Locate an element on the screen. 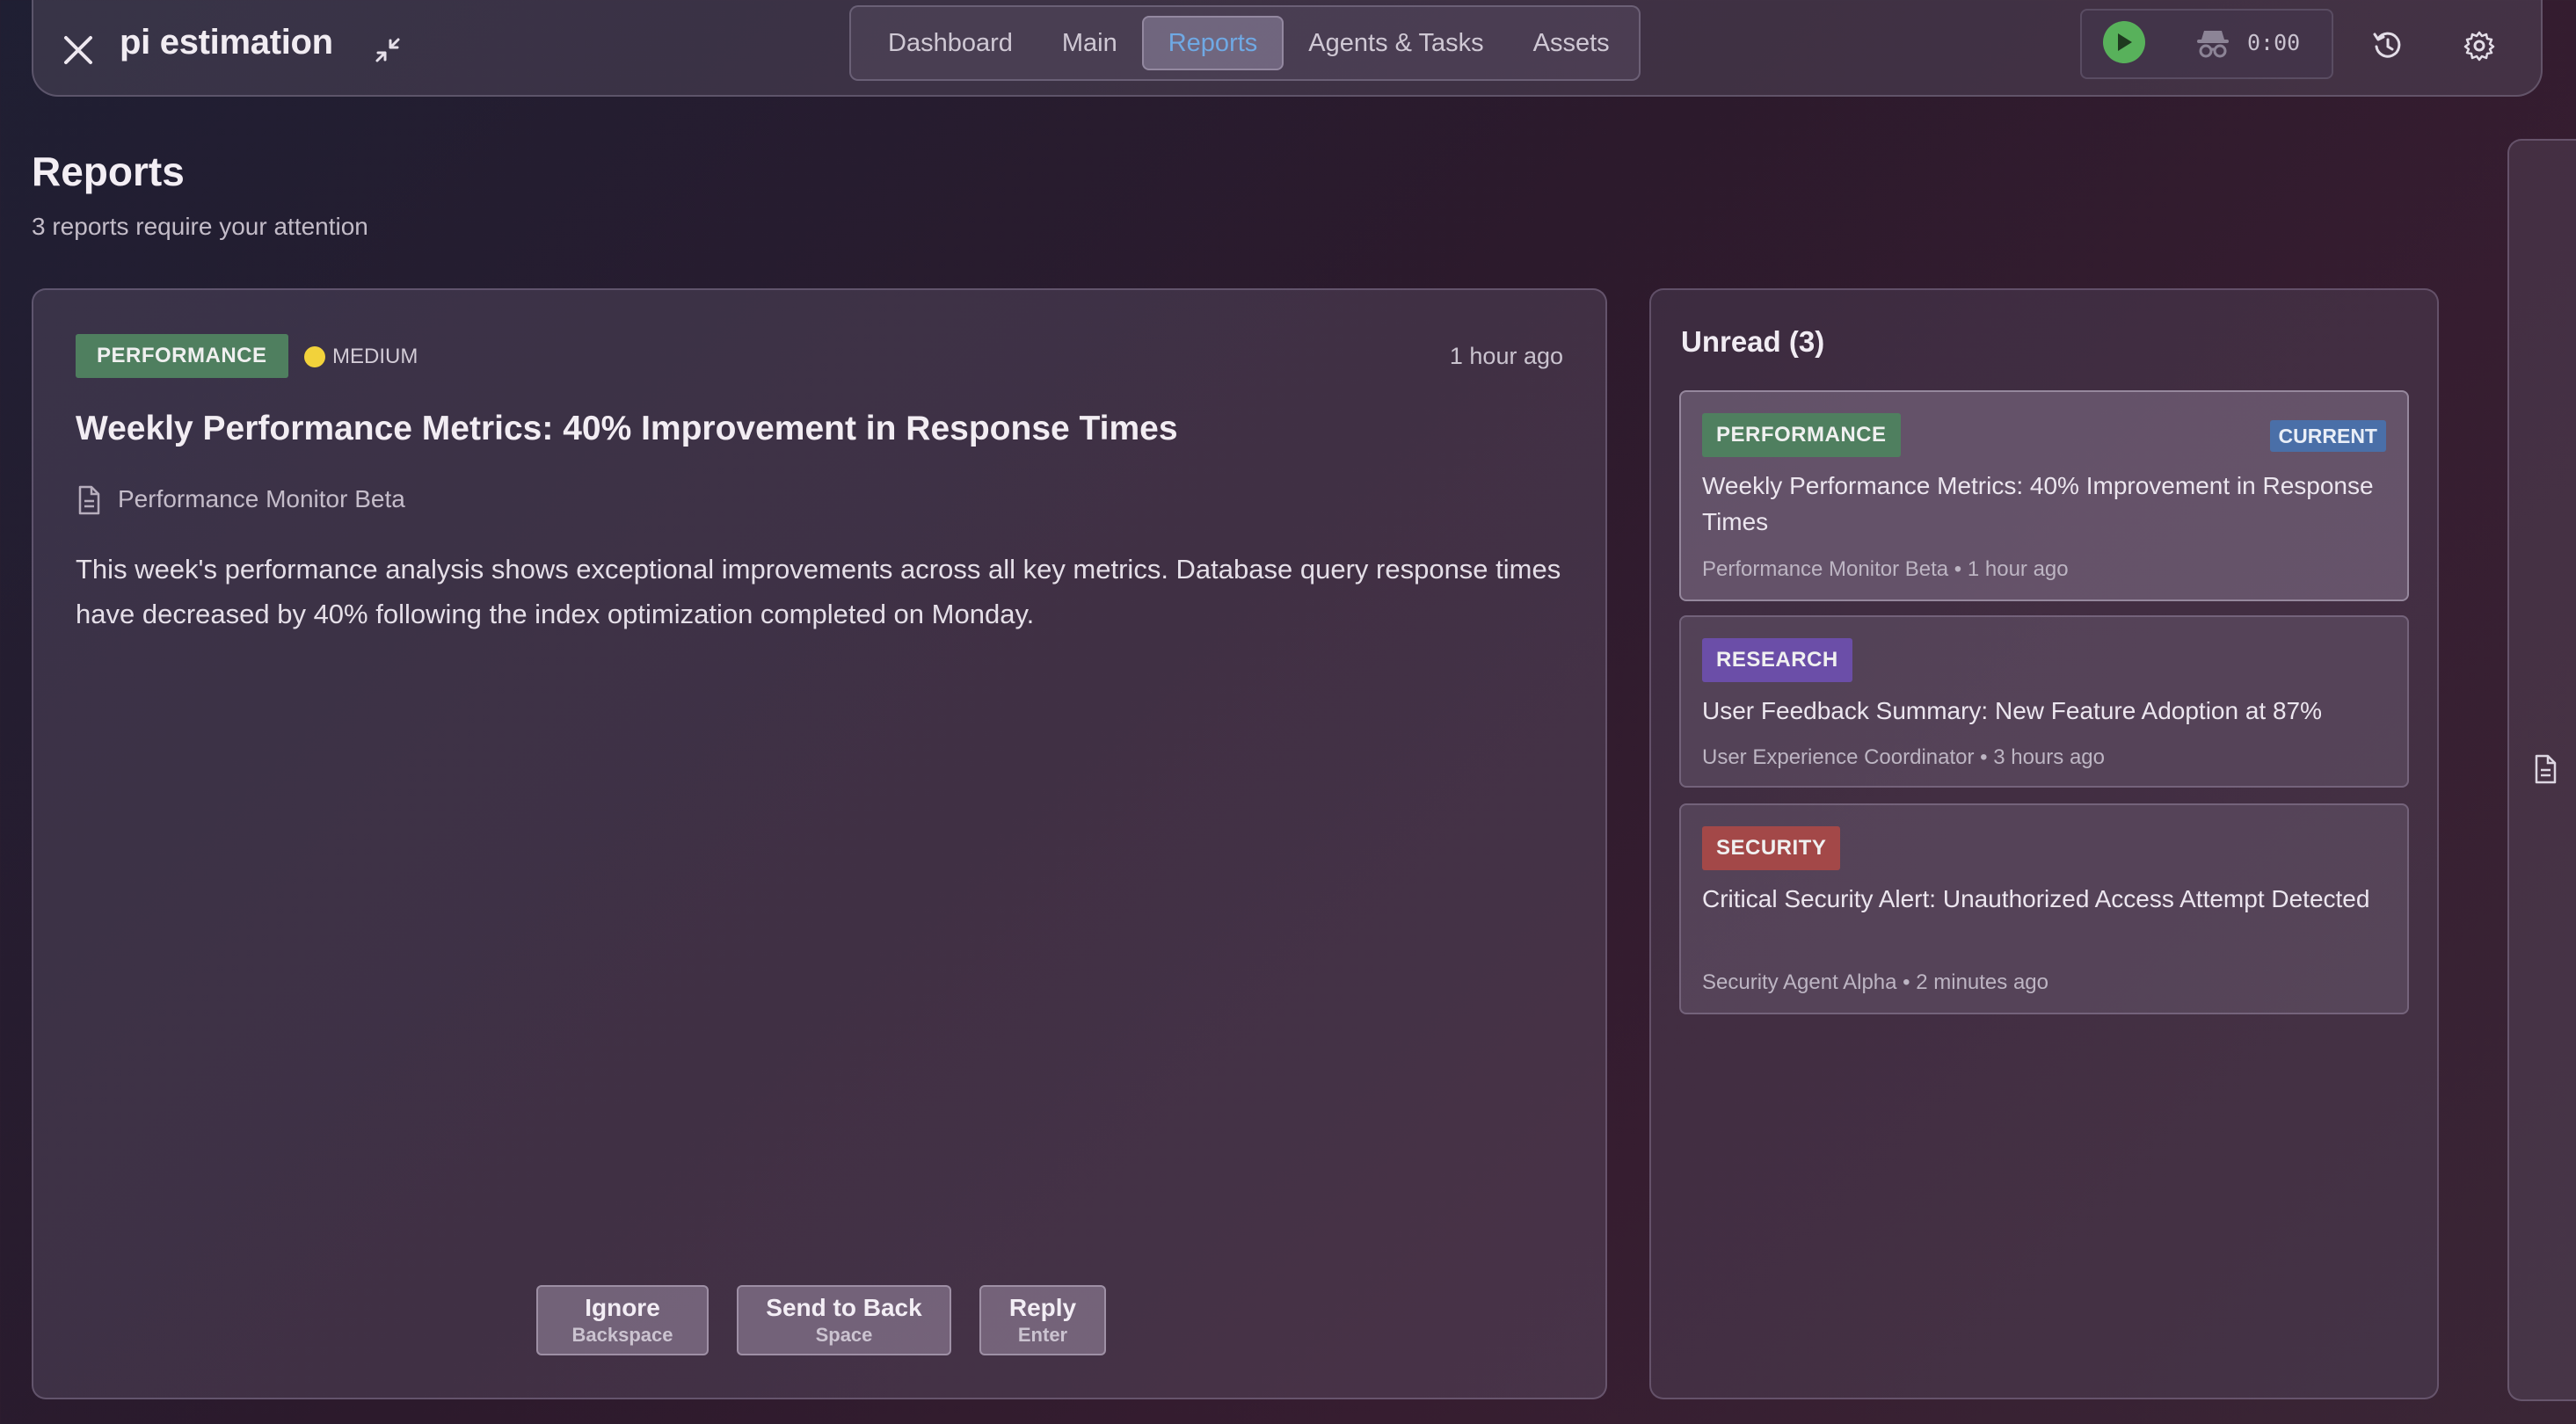 Image resolution: width=2576 pixels, height=1424 pixels. priority-indicator: MEDIUM is located at coordinates (361, 357).